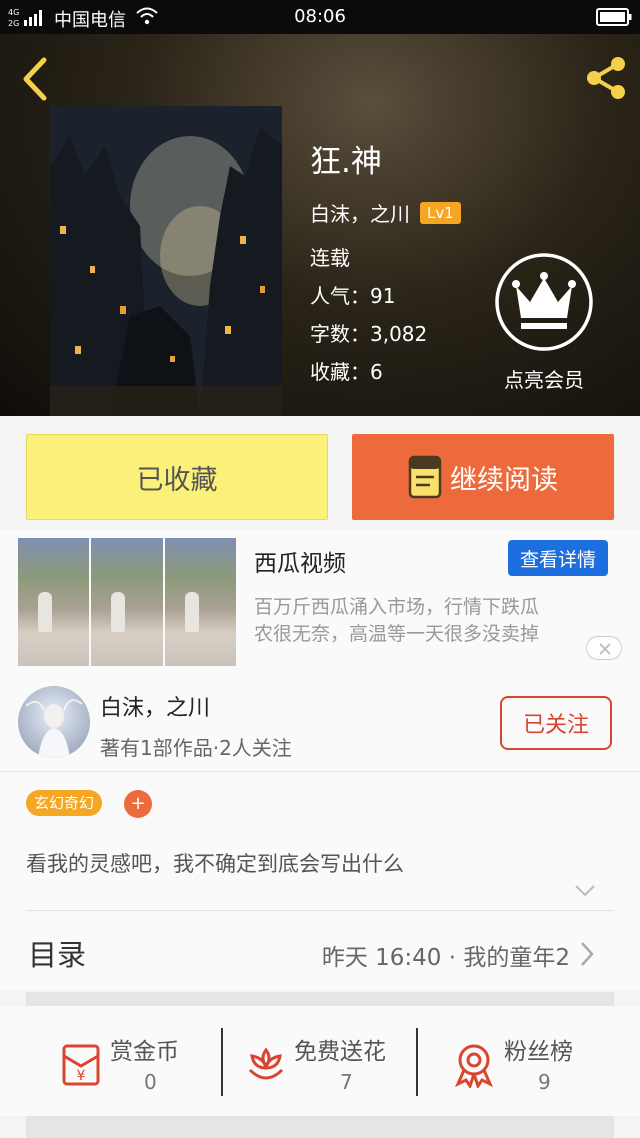 The height and width of the screenshot is (1138, 640). Describe the element at coordinates (330, 258) in the screenshot. I see `book-status: 连载` at that location.